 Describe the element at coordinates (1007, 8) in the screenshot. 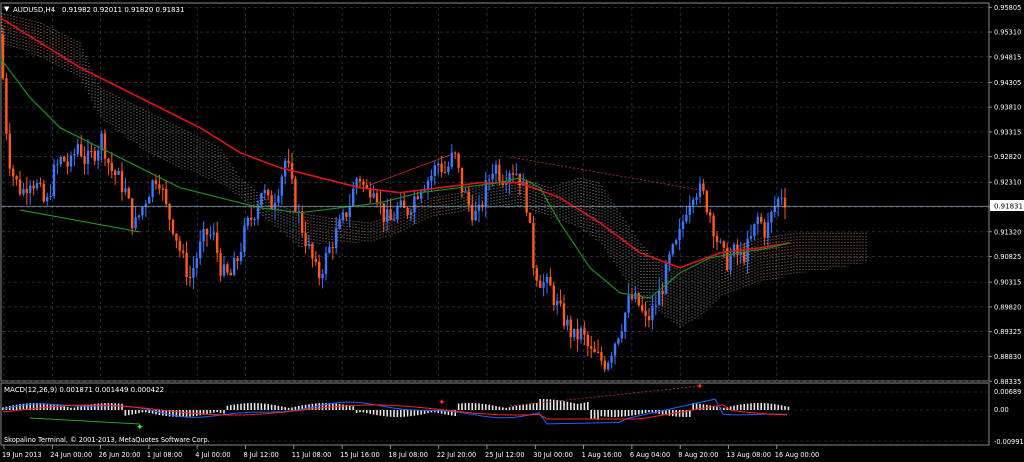

I see `y-tick-label: 0.95805` at that location.